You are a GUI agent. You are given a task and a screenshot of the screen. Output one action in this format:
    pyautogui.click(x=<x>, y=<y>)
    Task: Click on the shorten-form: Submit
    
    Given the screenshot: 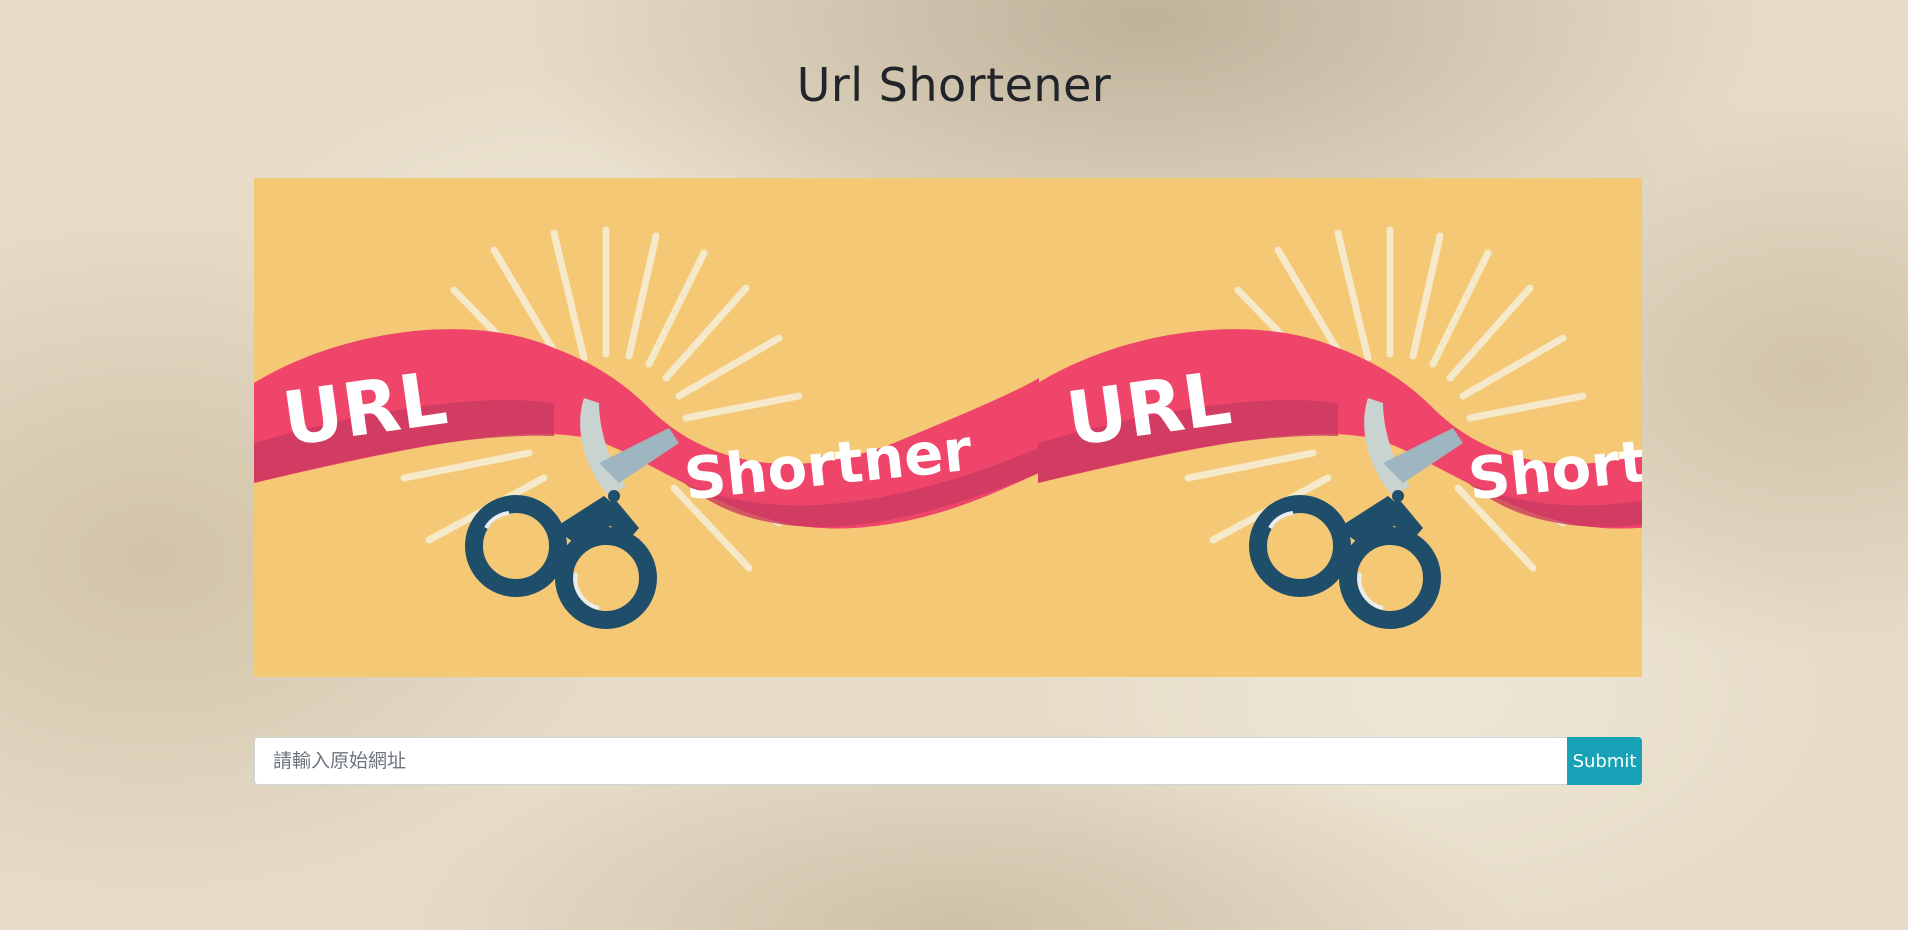 What is the action you would take?
    pyautogui.click(x=948, y=761)
    